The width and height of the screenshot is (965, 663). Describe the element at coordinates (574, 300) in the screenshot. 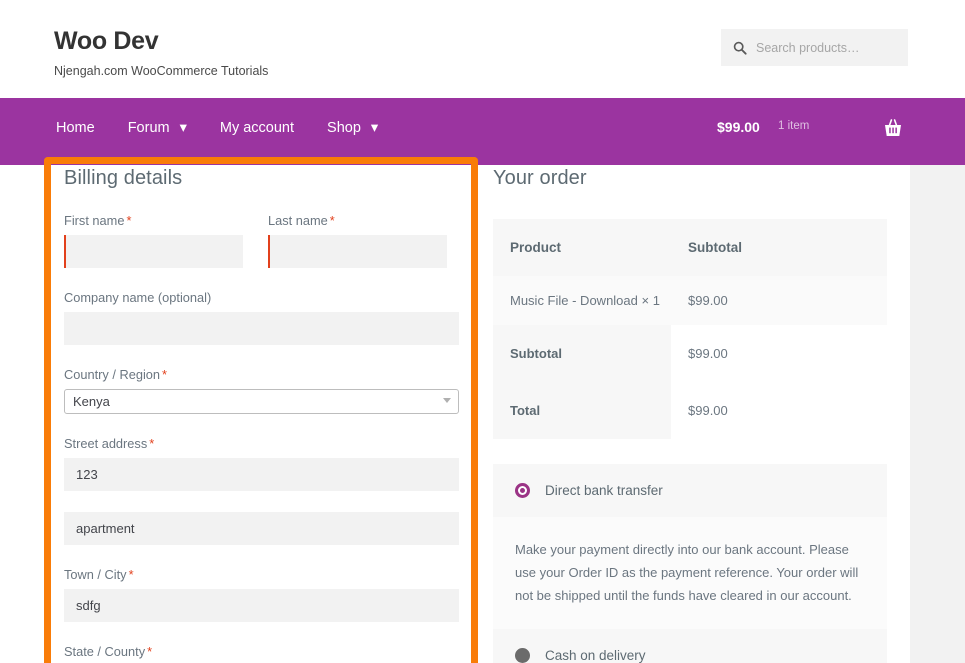

I see `product-name: Music File - Download` at that location.